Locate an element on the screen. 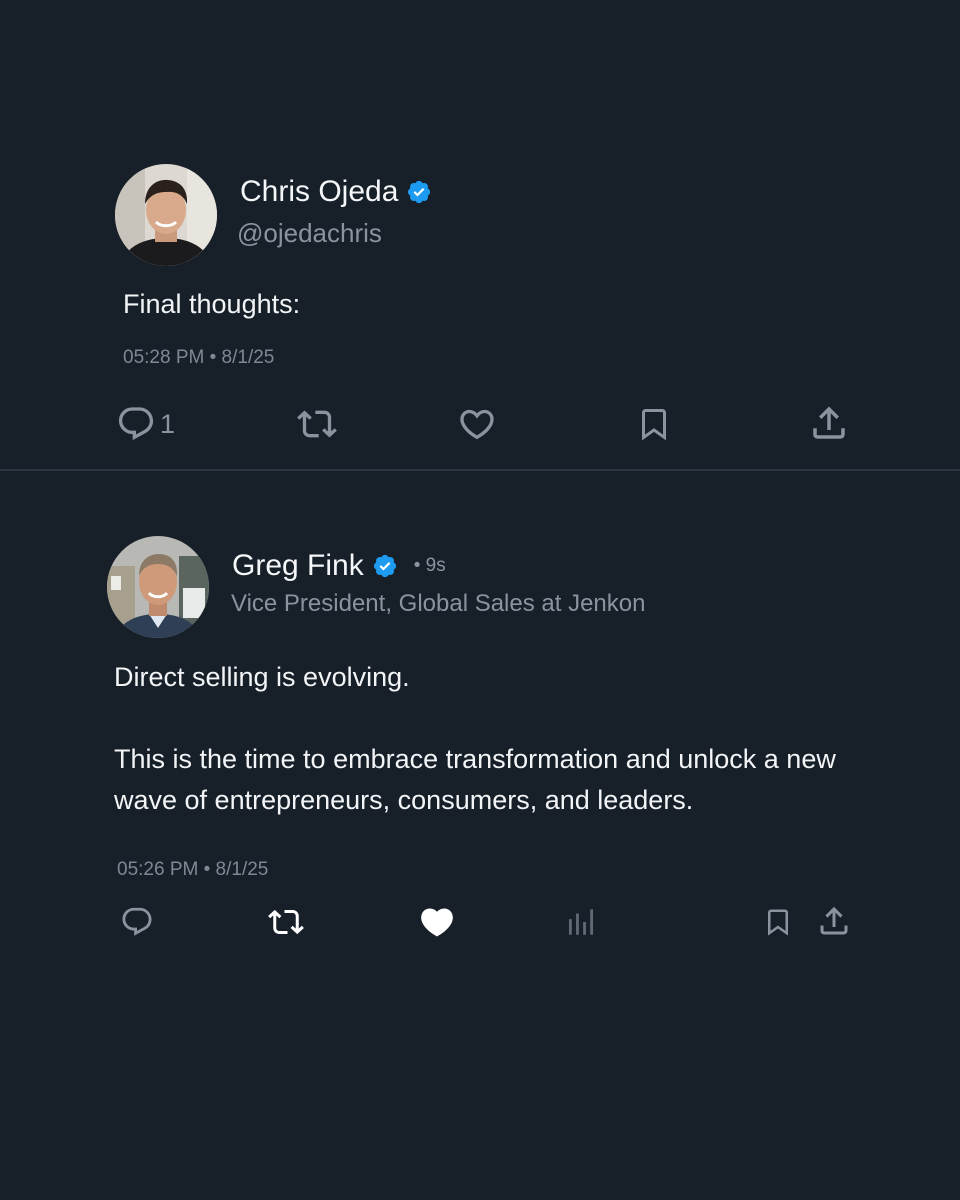 The height and width of the screenshot is (1200, 960). tweet-text-line: Final thoughts: is located at coordinates (212, 304).